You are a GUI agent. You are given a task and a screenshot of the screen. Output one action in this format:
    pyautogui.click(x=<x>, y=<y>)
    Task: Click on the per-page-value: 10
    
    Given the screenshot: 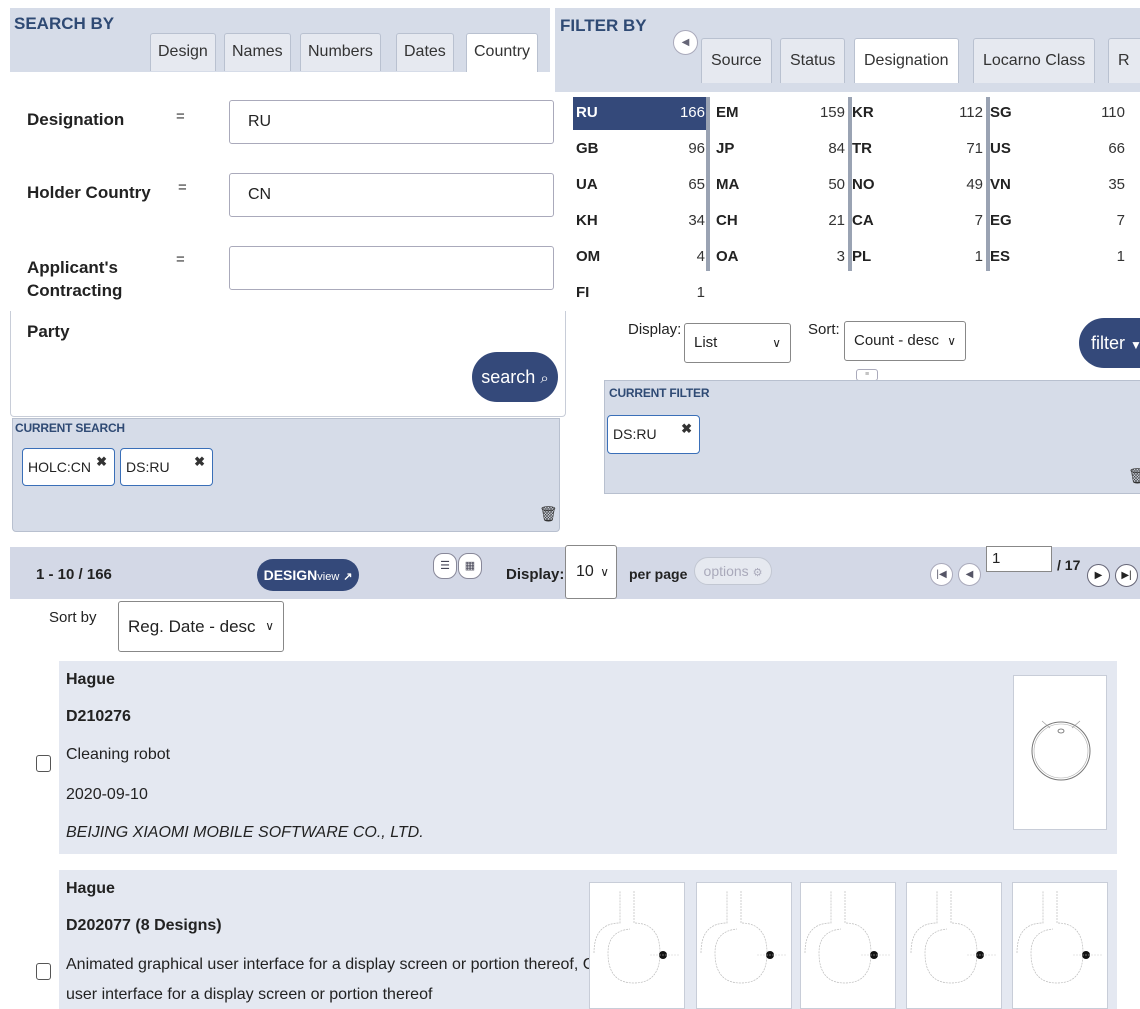 What is the action you would take?
    pyautogui.click(x=585, y=571)
    